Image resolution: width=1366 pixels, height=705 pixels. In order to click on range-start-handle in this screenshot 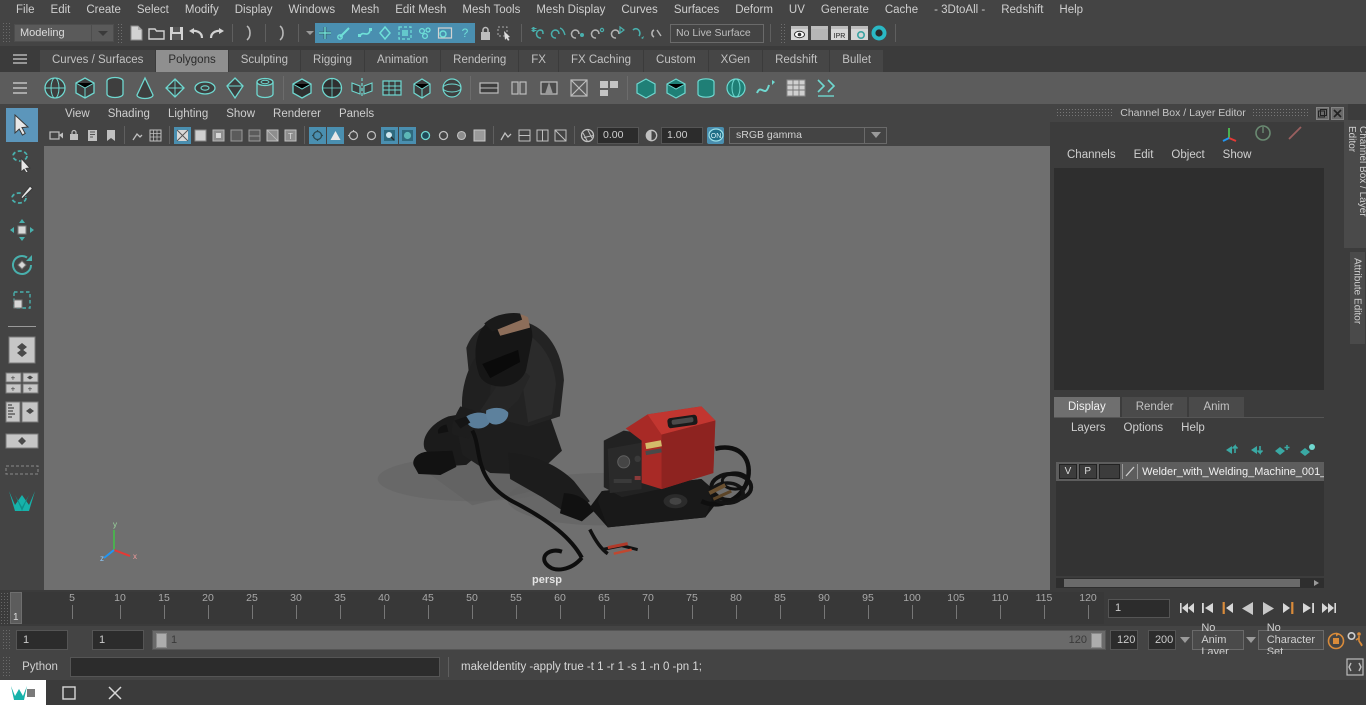, I will do `click(161, 640)`.